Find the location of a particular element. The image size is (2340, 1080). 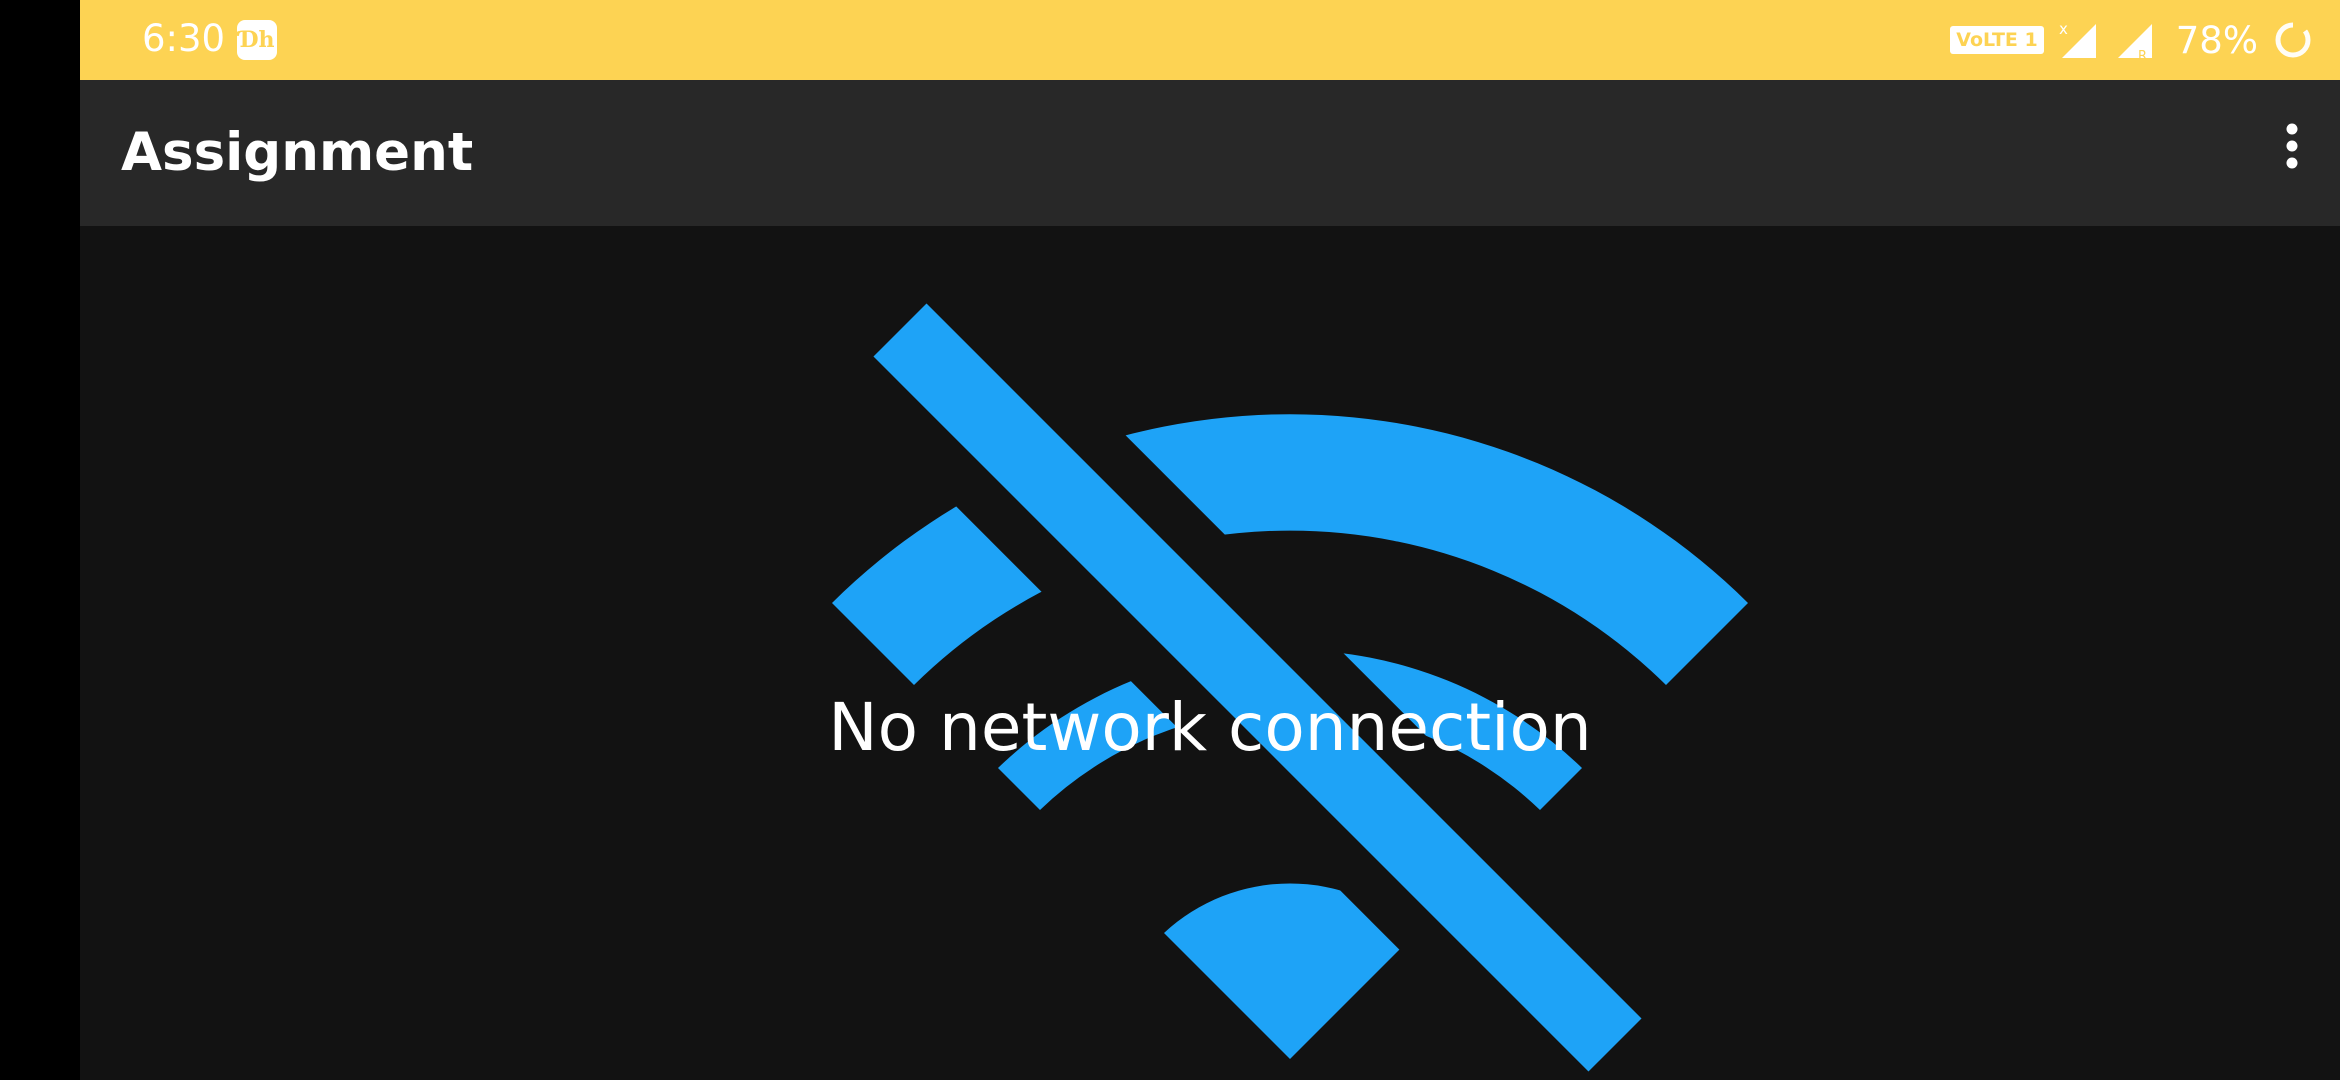

overflow-menu-button is located at coordinates (2292, 153).